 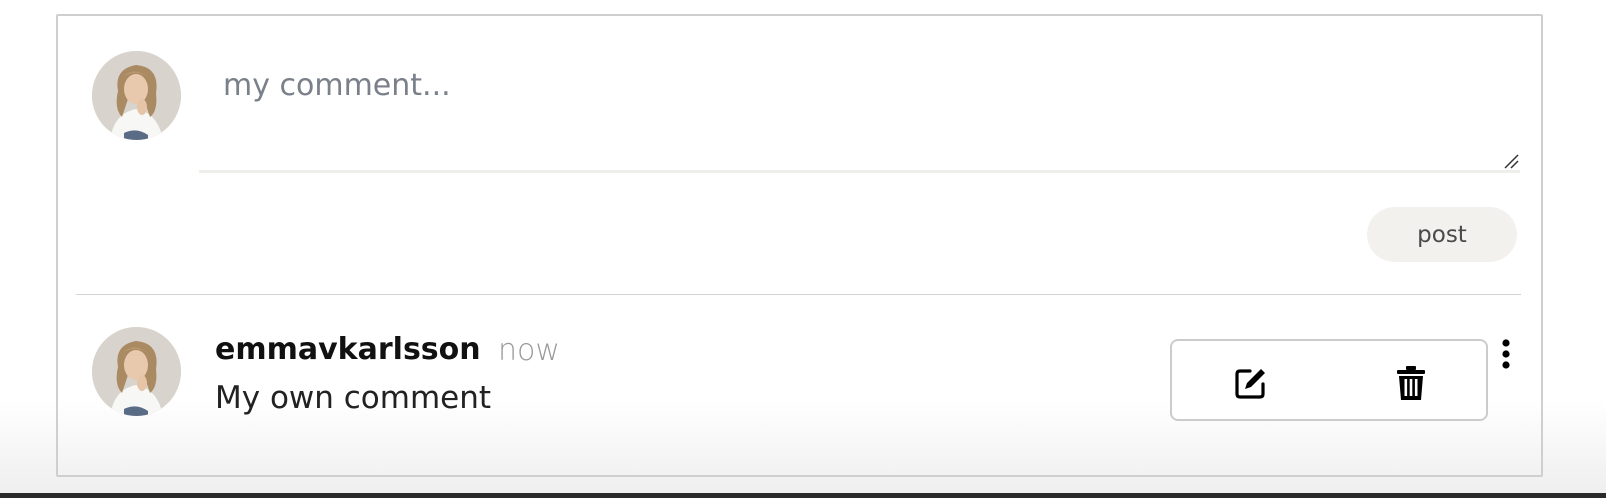 What do you see at coordinates (803, 495) in the screenshot?
I see `window-bottom-edge` at bounding box center [803, 495].